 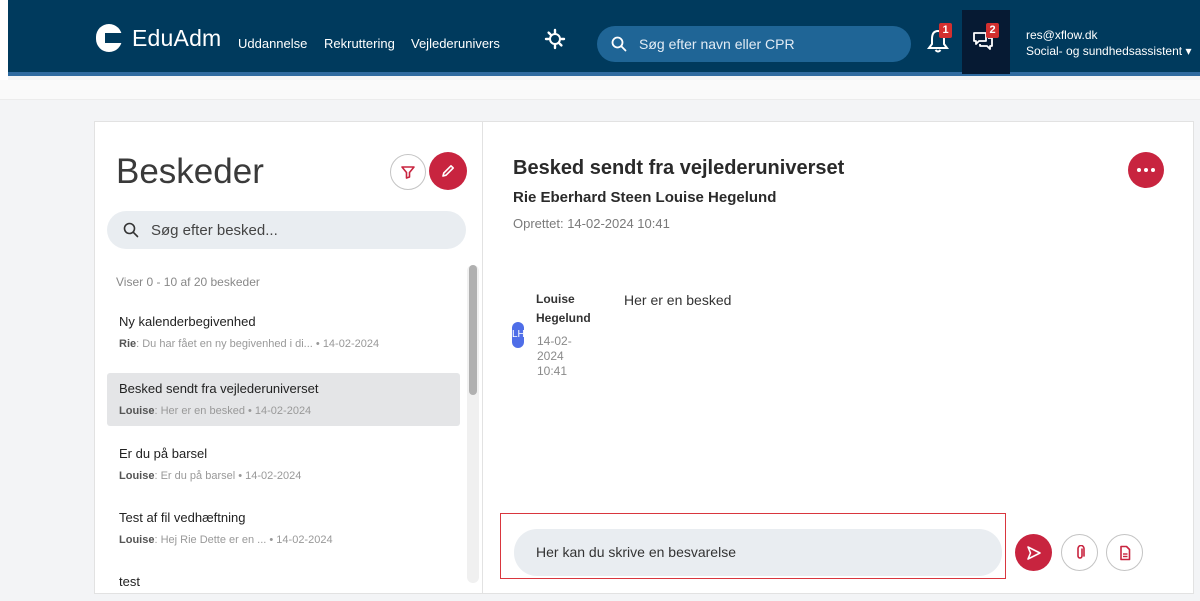 I want to click on nav-uddannelse: Uddannelse, so click(x=272, y=43).